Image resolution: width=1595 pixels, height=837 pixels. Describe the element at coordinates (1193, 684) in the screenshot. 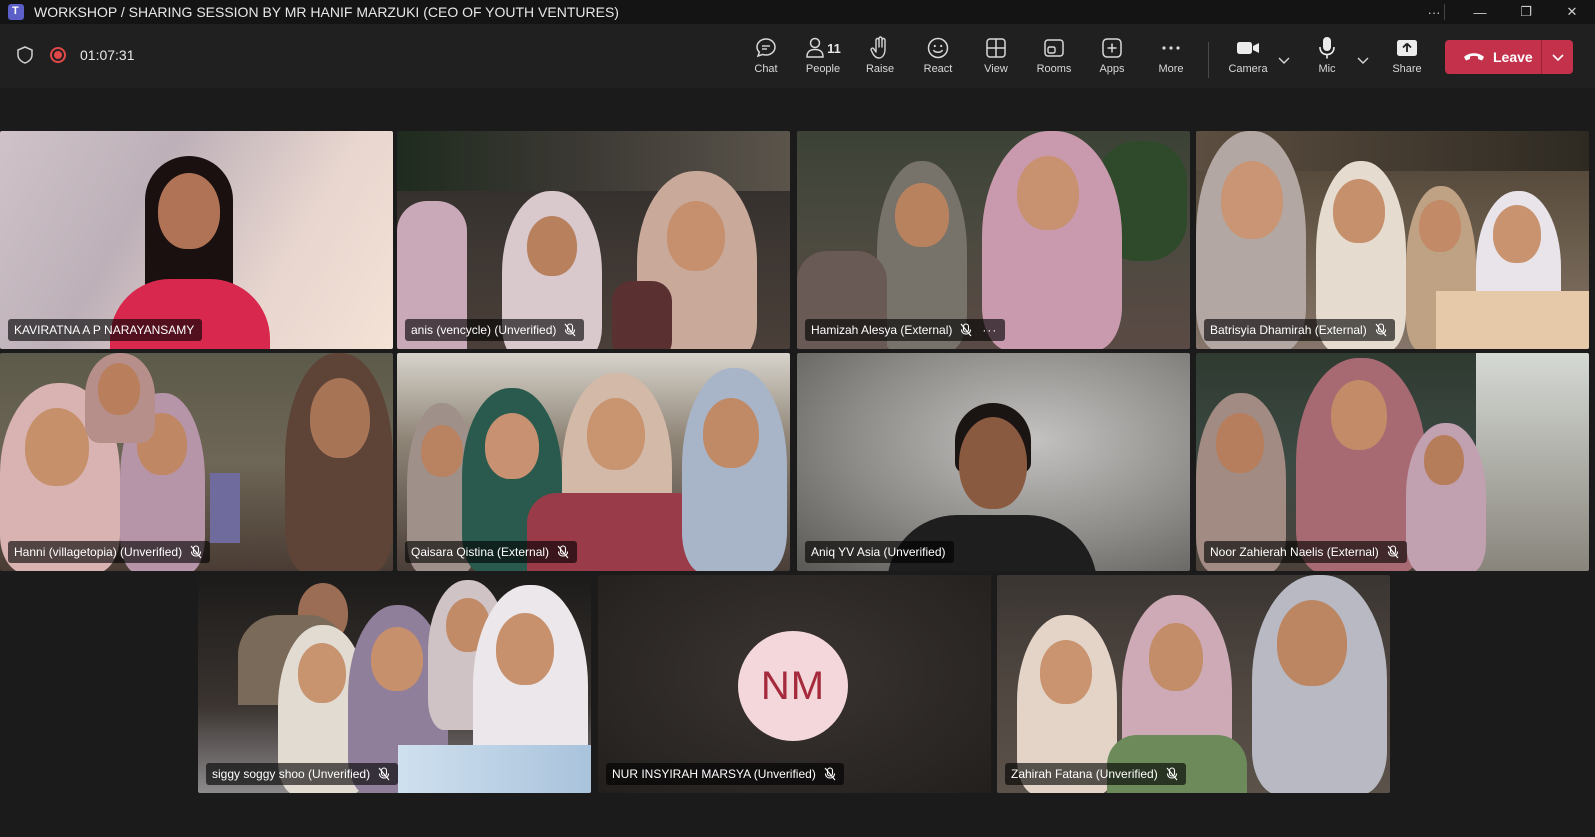

I see `participant-tile: Zahirah Fatana (Unverified)` at that location.